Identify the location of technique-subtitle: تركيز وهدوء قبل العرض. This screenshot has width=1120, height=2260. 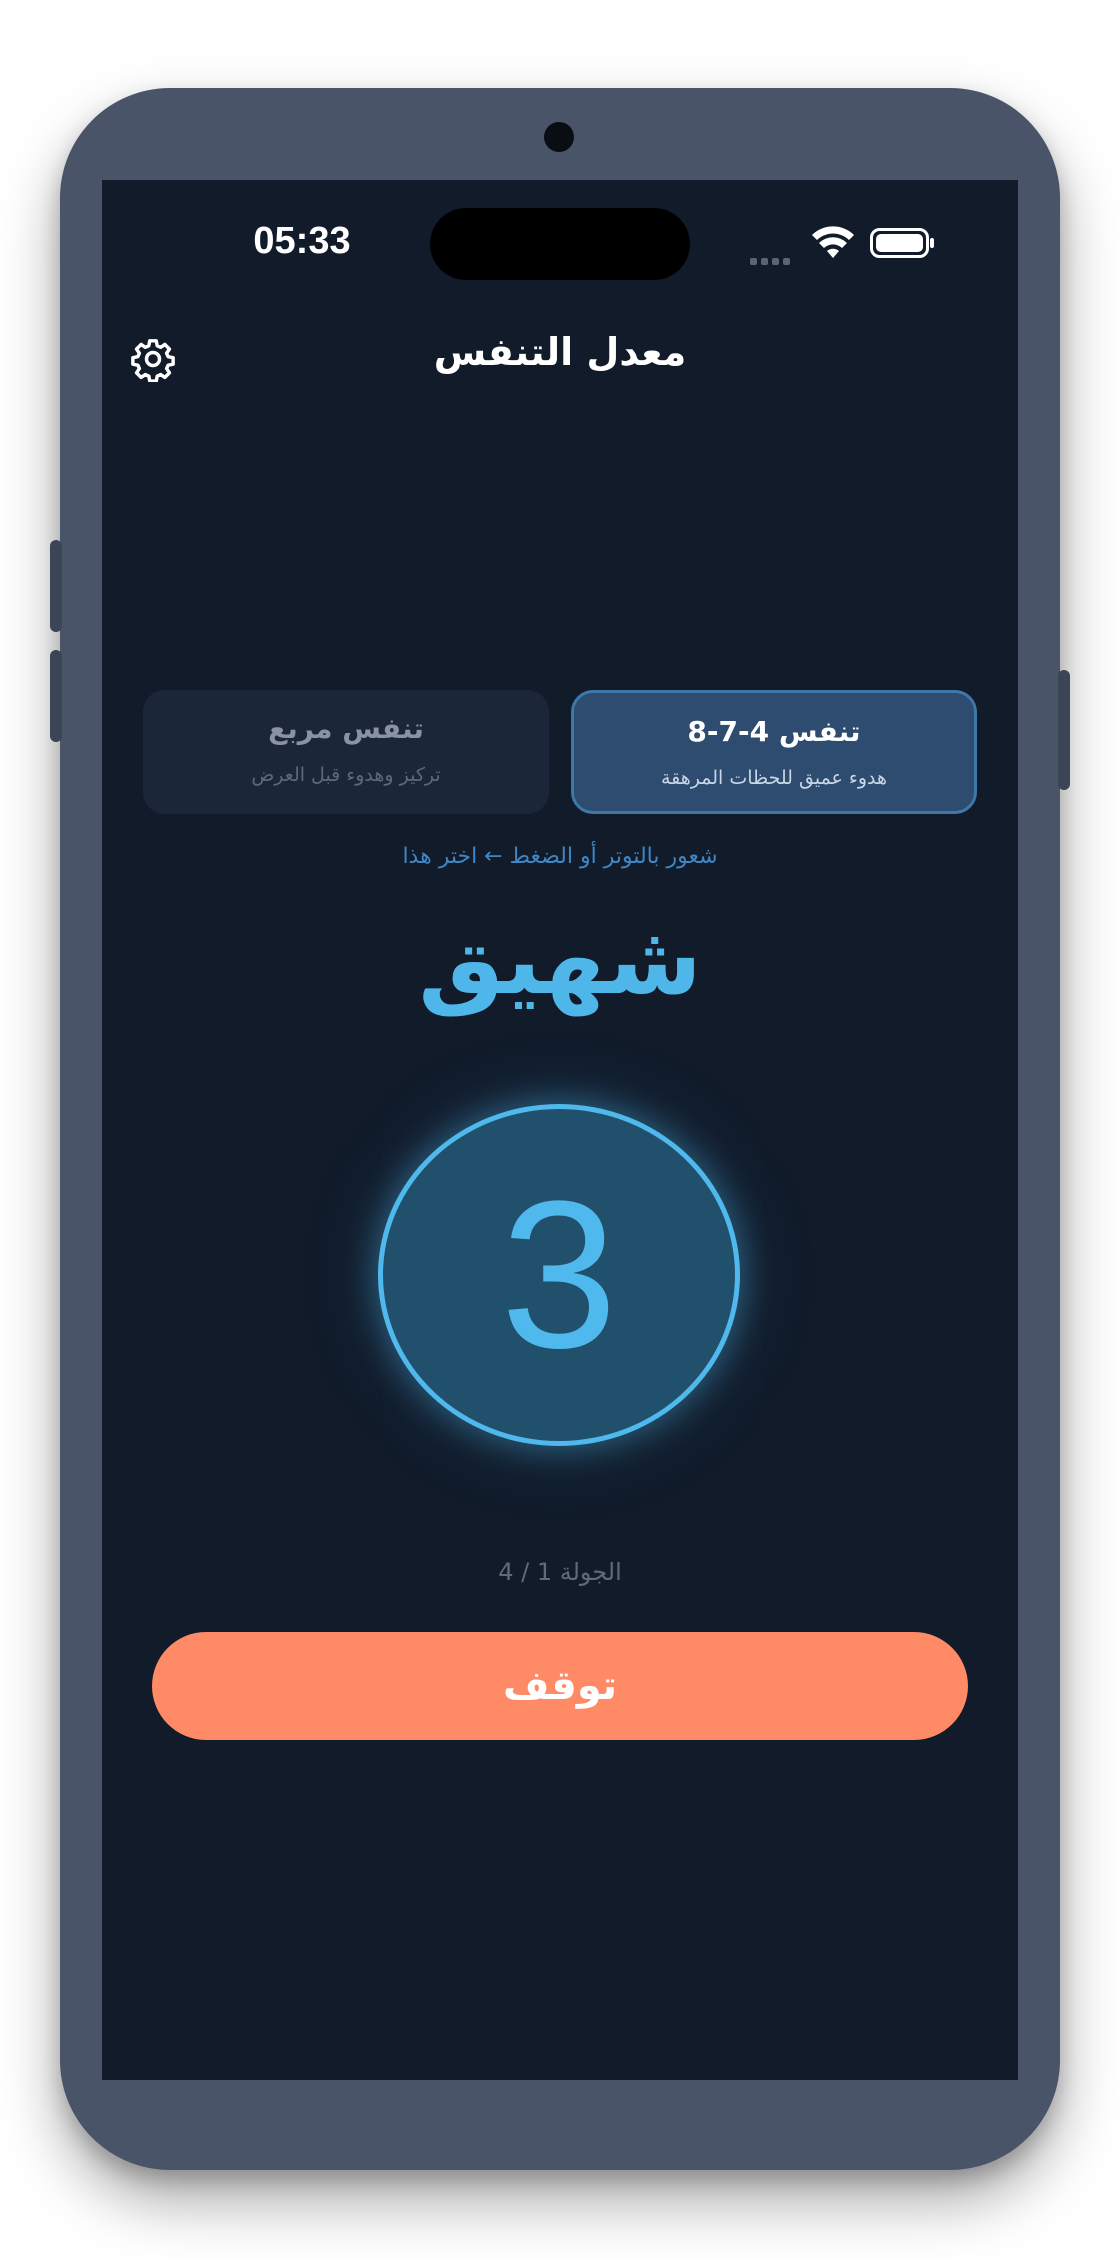
(346, 775).